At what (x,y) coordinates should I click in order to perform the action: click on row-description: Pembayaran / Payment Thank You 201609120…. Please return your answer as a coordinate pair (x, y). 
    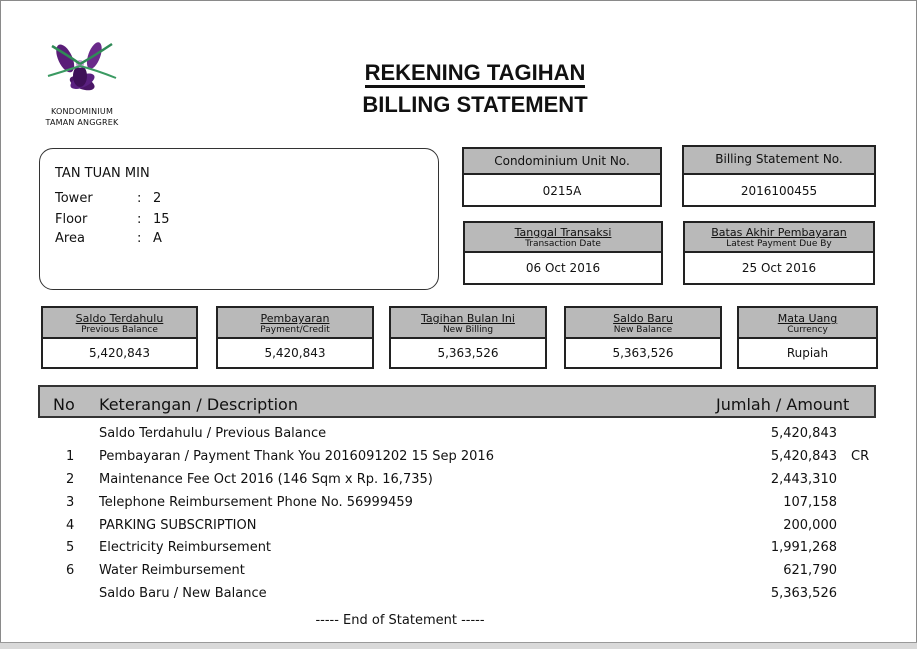
    Looking at the image, I should click on (296, 456).